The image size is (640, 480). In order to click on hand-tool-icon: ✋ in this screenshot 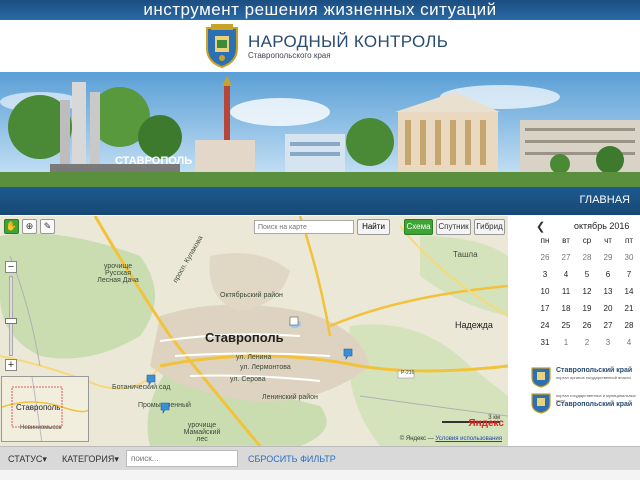, I will do `click(11, 226)`.